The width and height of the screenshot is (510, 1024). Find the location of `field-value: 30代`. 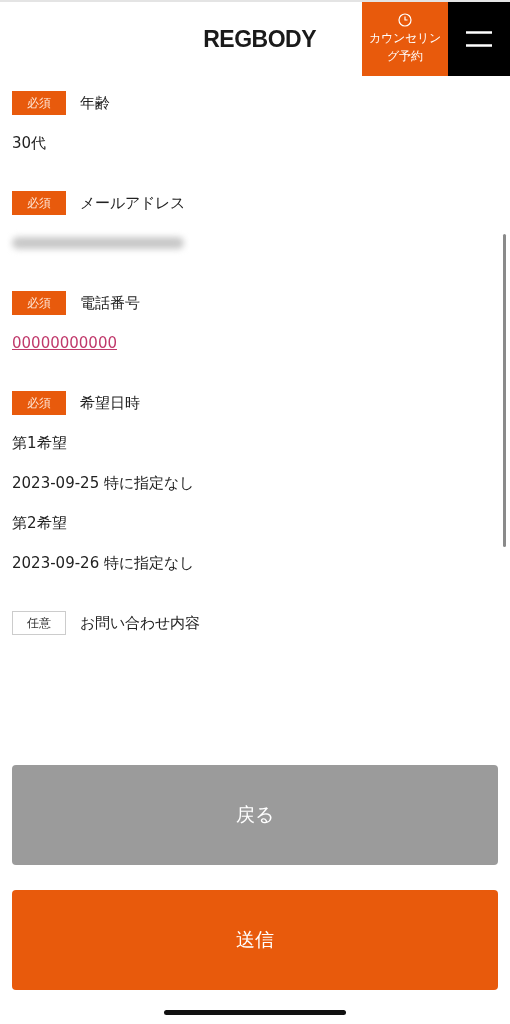

field-value: 30代 is located at coordinates (30, 143).